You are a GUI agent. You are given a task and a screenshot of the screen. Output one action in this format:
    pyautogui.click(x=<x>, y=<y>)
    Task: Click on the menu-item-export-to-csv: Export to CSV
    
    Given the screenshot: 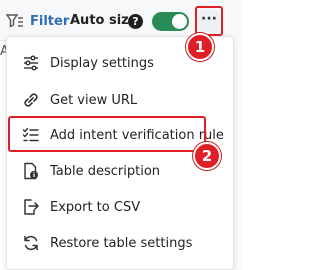 What is the action you would take?
    pyautogui.click(x=120, y=207)
    